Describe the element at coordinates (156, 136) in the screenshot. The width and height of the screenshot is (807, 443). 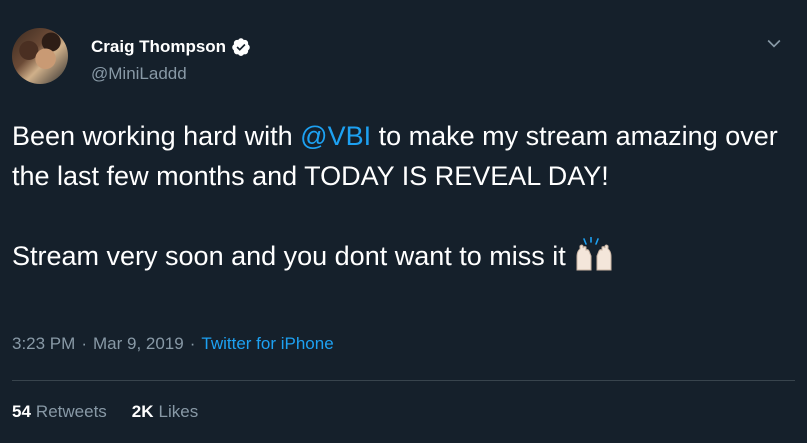
I see `tweet-text-start: Been working hard with` at that location.